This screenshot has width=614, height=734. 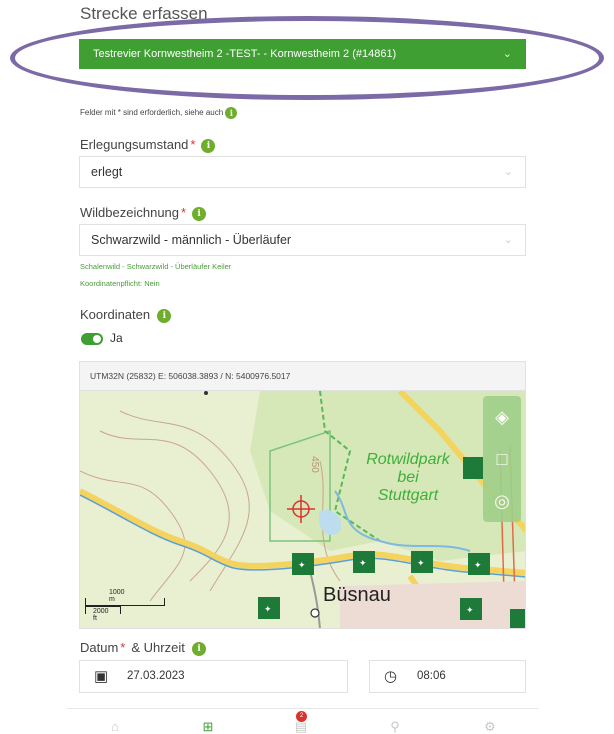 What do you see at coordinates (502, 501) in the screenshot?
I see `locate-icon: ◎` at bounding box center [502, 501].